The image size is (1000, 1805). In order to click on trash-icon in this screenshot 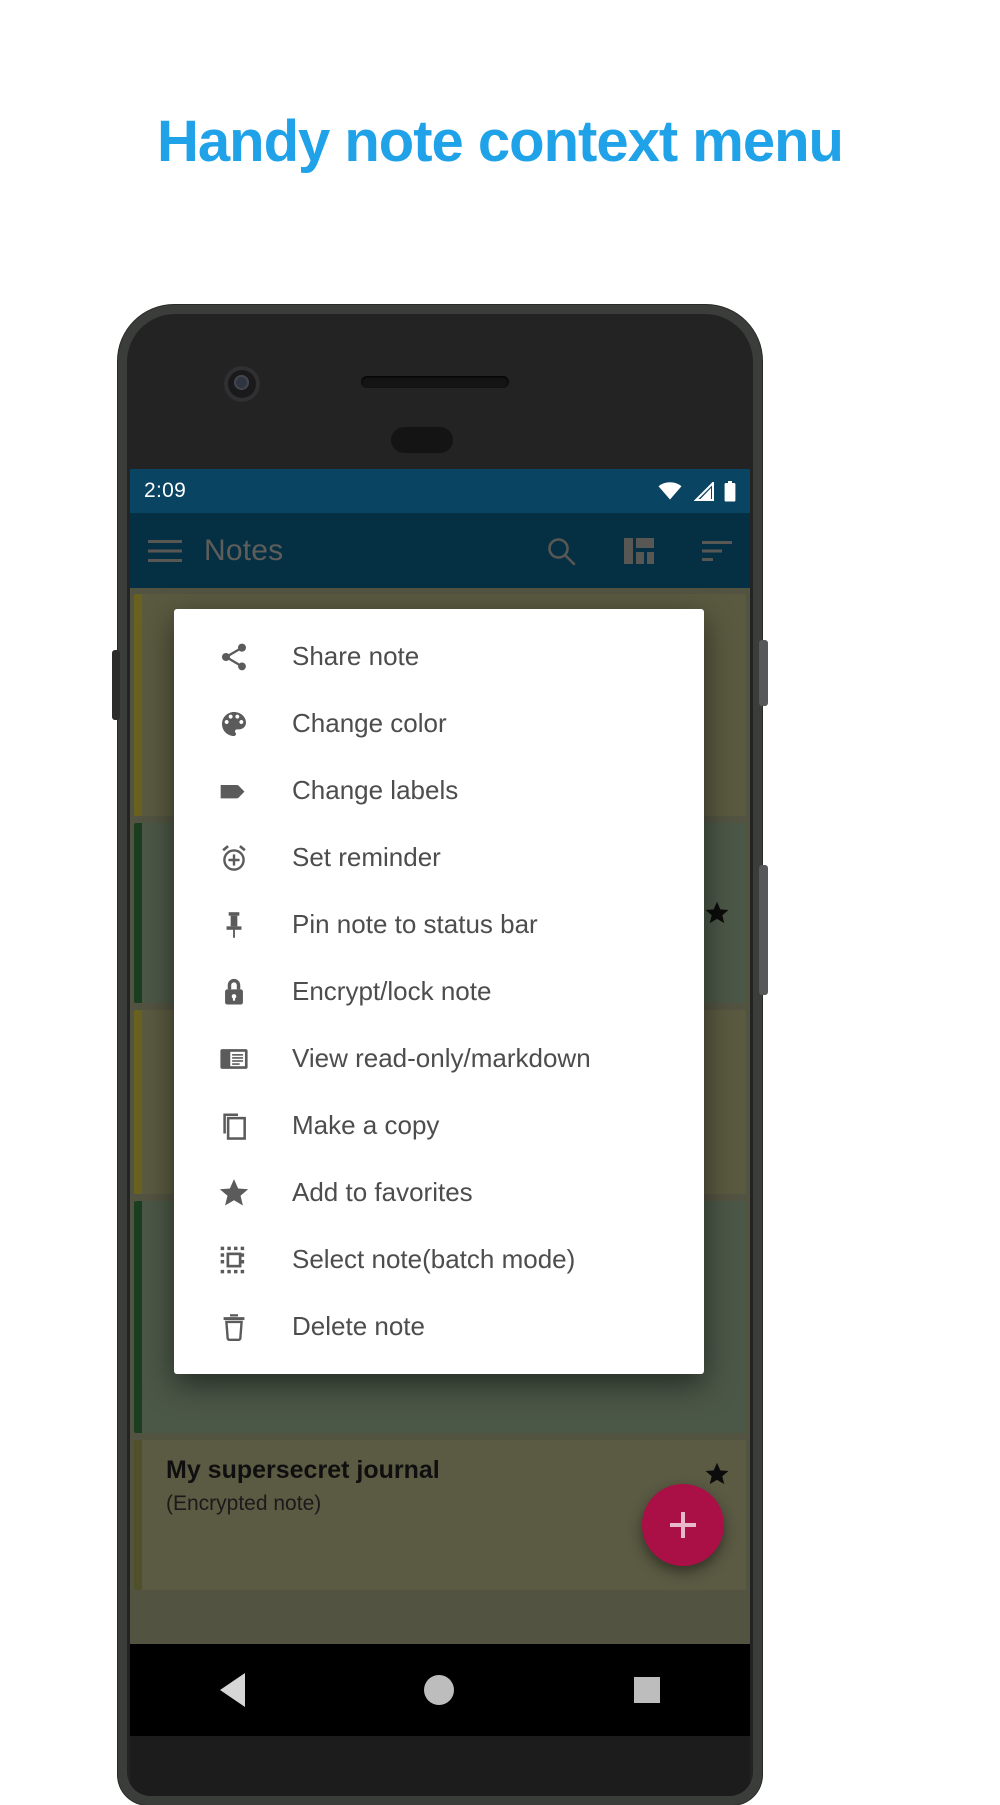, I will do `click(234, 1327)`.